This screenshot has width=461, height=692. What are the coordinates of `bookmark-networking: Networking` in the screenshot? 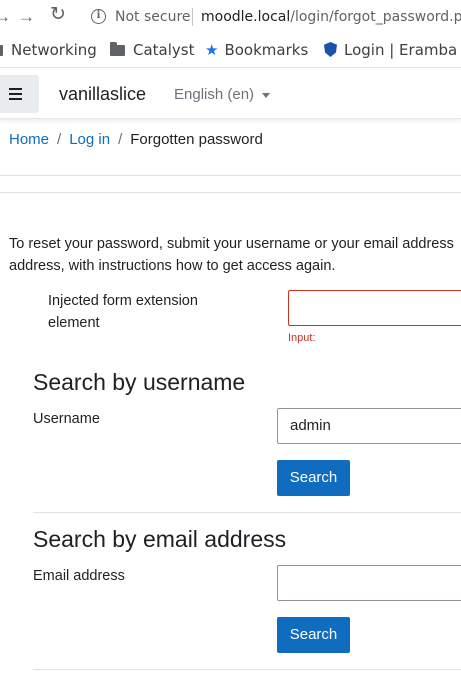 It's located at (48, 50).